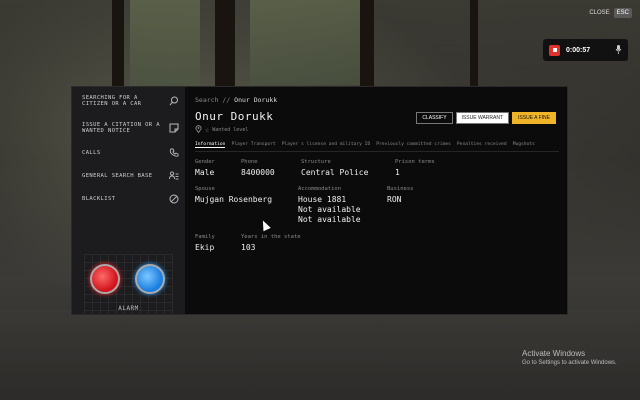 This screenshot has height=400, width=640. What do you see at coordinates (258, 172) in the screenshot?
I see `phone-value: 8400000` at bounding box center [258, 172].